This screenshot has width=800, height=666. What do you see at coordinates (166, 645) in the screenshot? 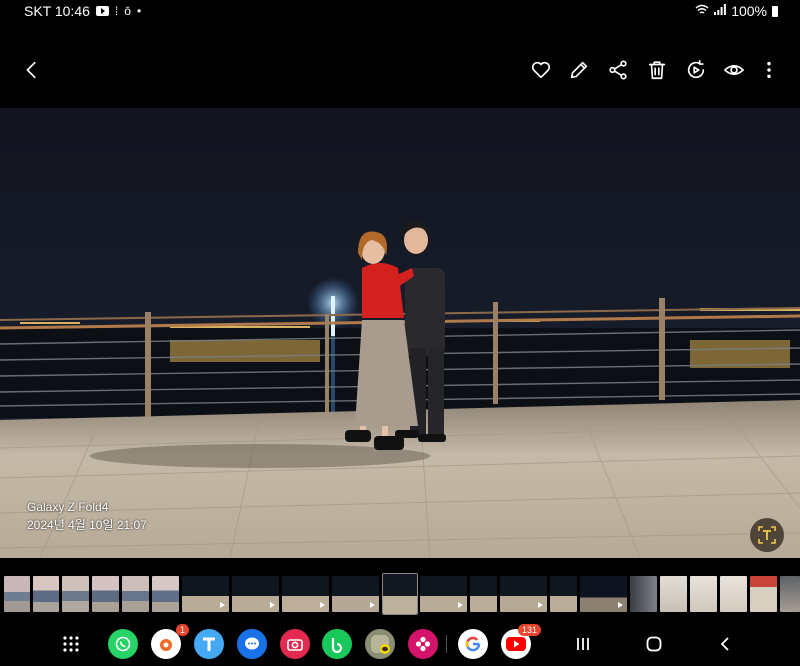
I see `galaxy-store-icon` at bounding box center [166, 645].